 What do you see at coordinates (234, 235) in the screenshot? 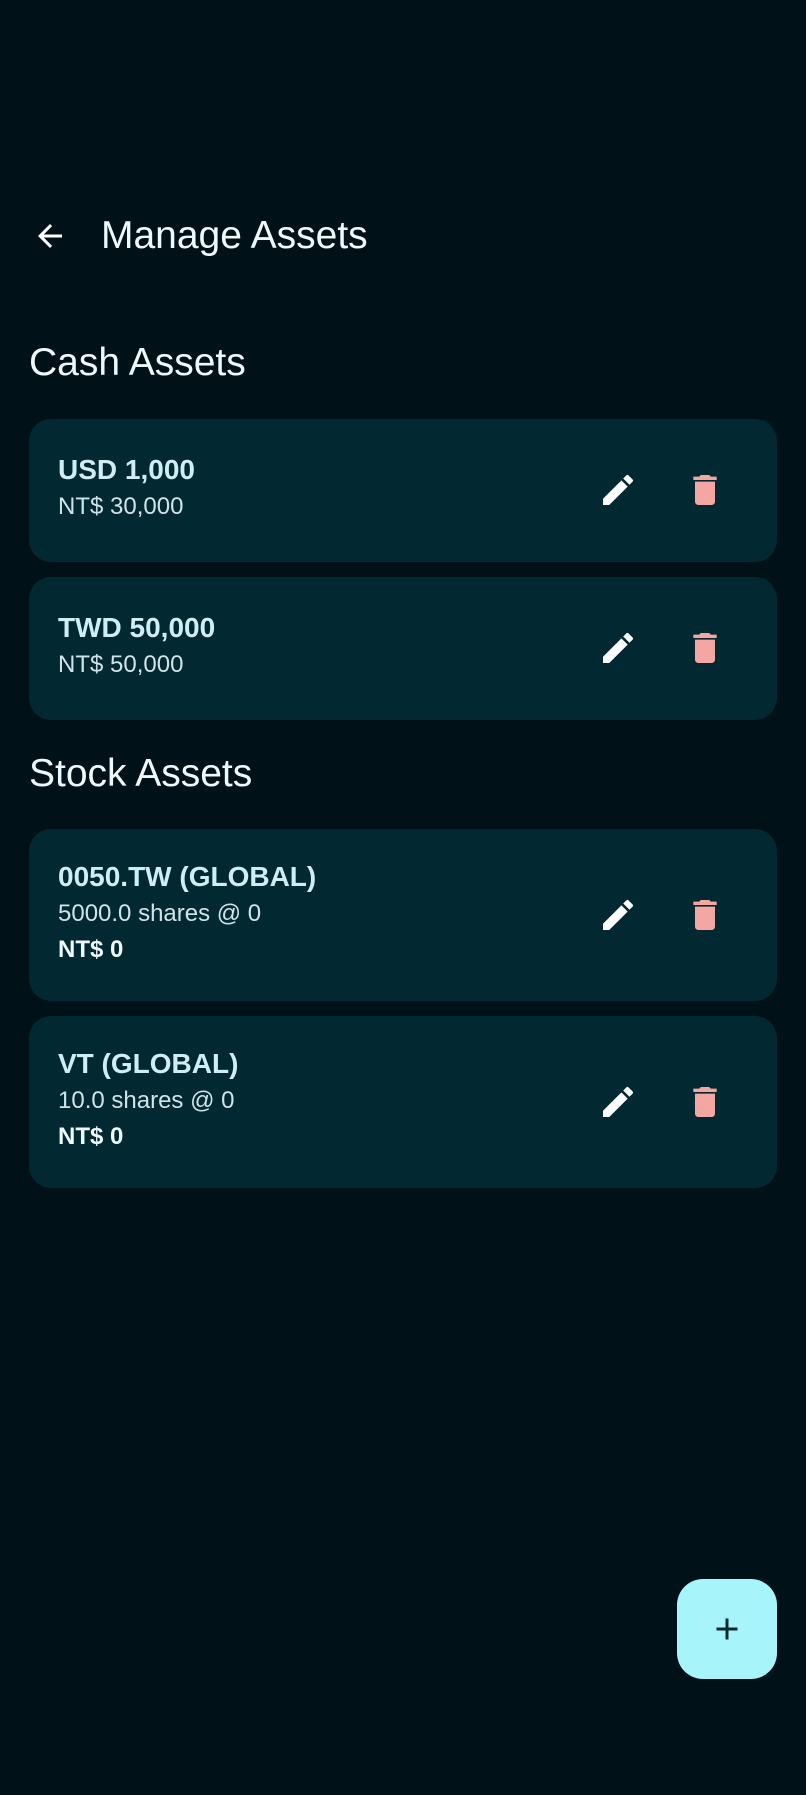
I see `page-title: Manage Assets` at bounding box center [234, 235].